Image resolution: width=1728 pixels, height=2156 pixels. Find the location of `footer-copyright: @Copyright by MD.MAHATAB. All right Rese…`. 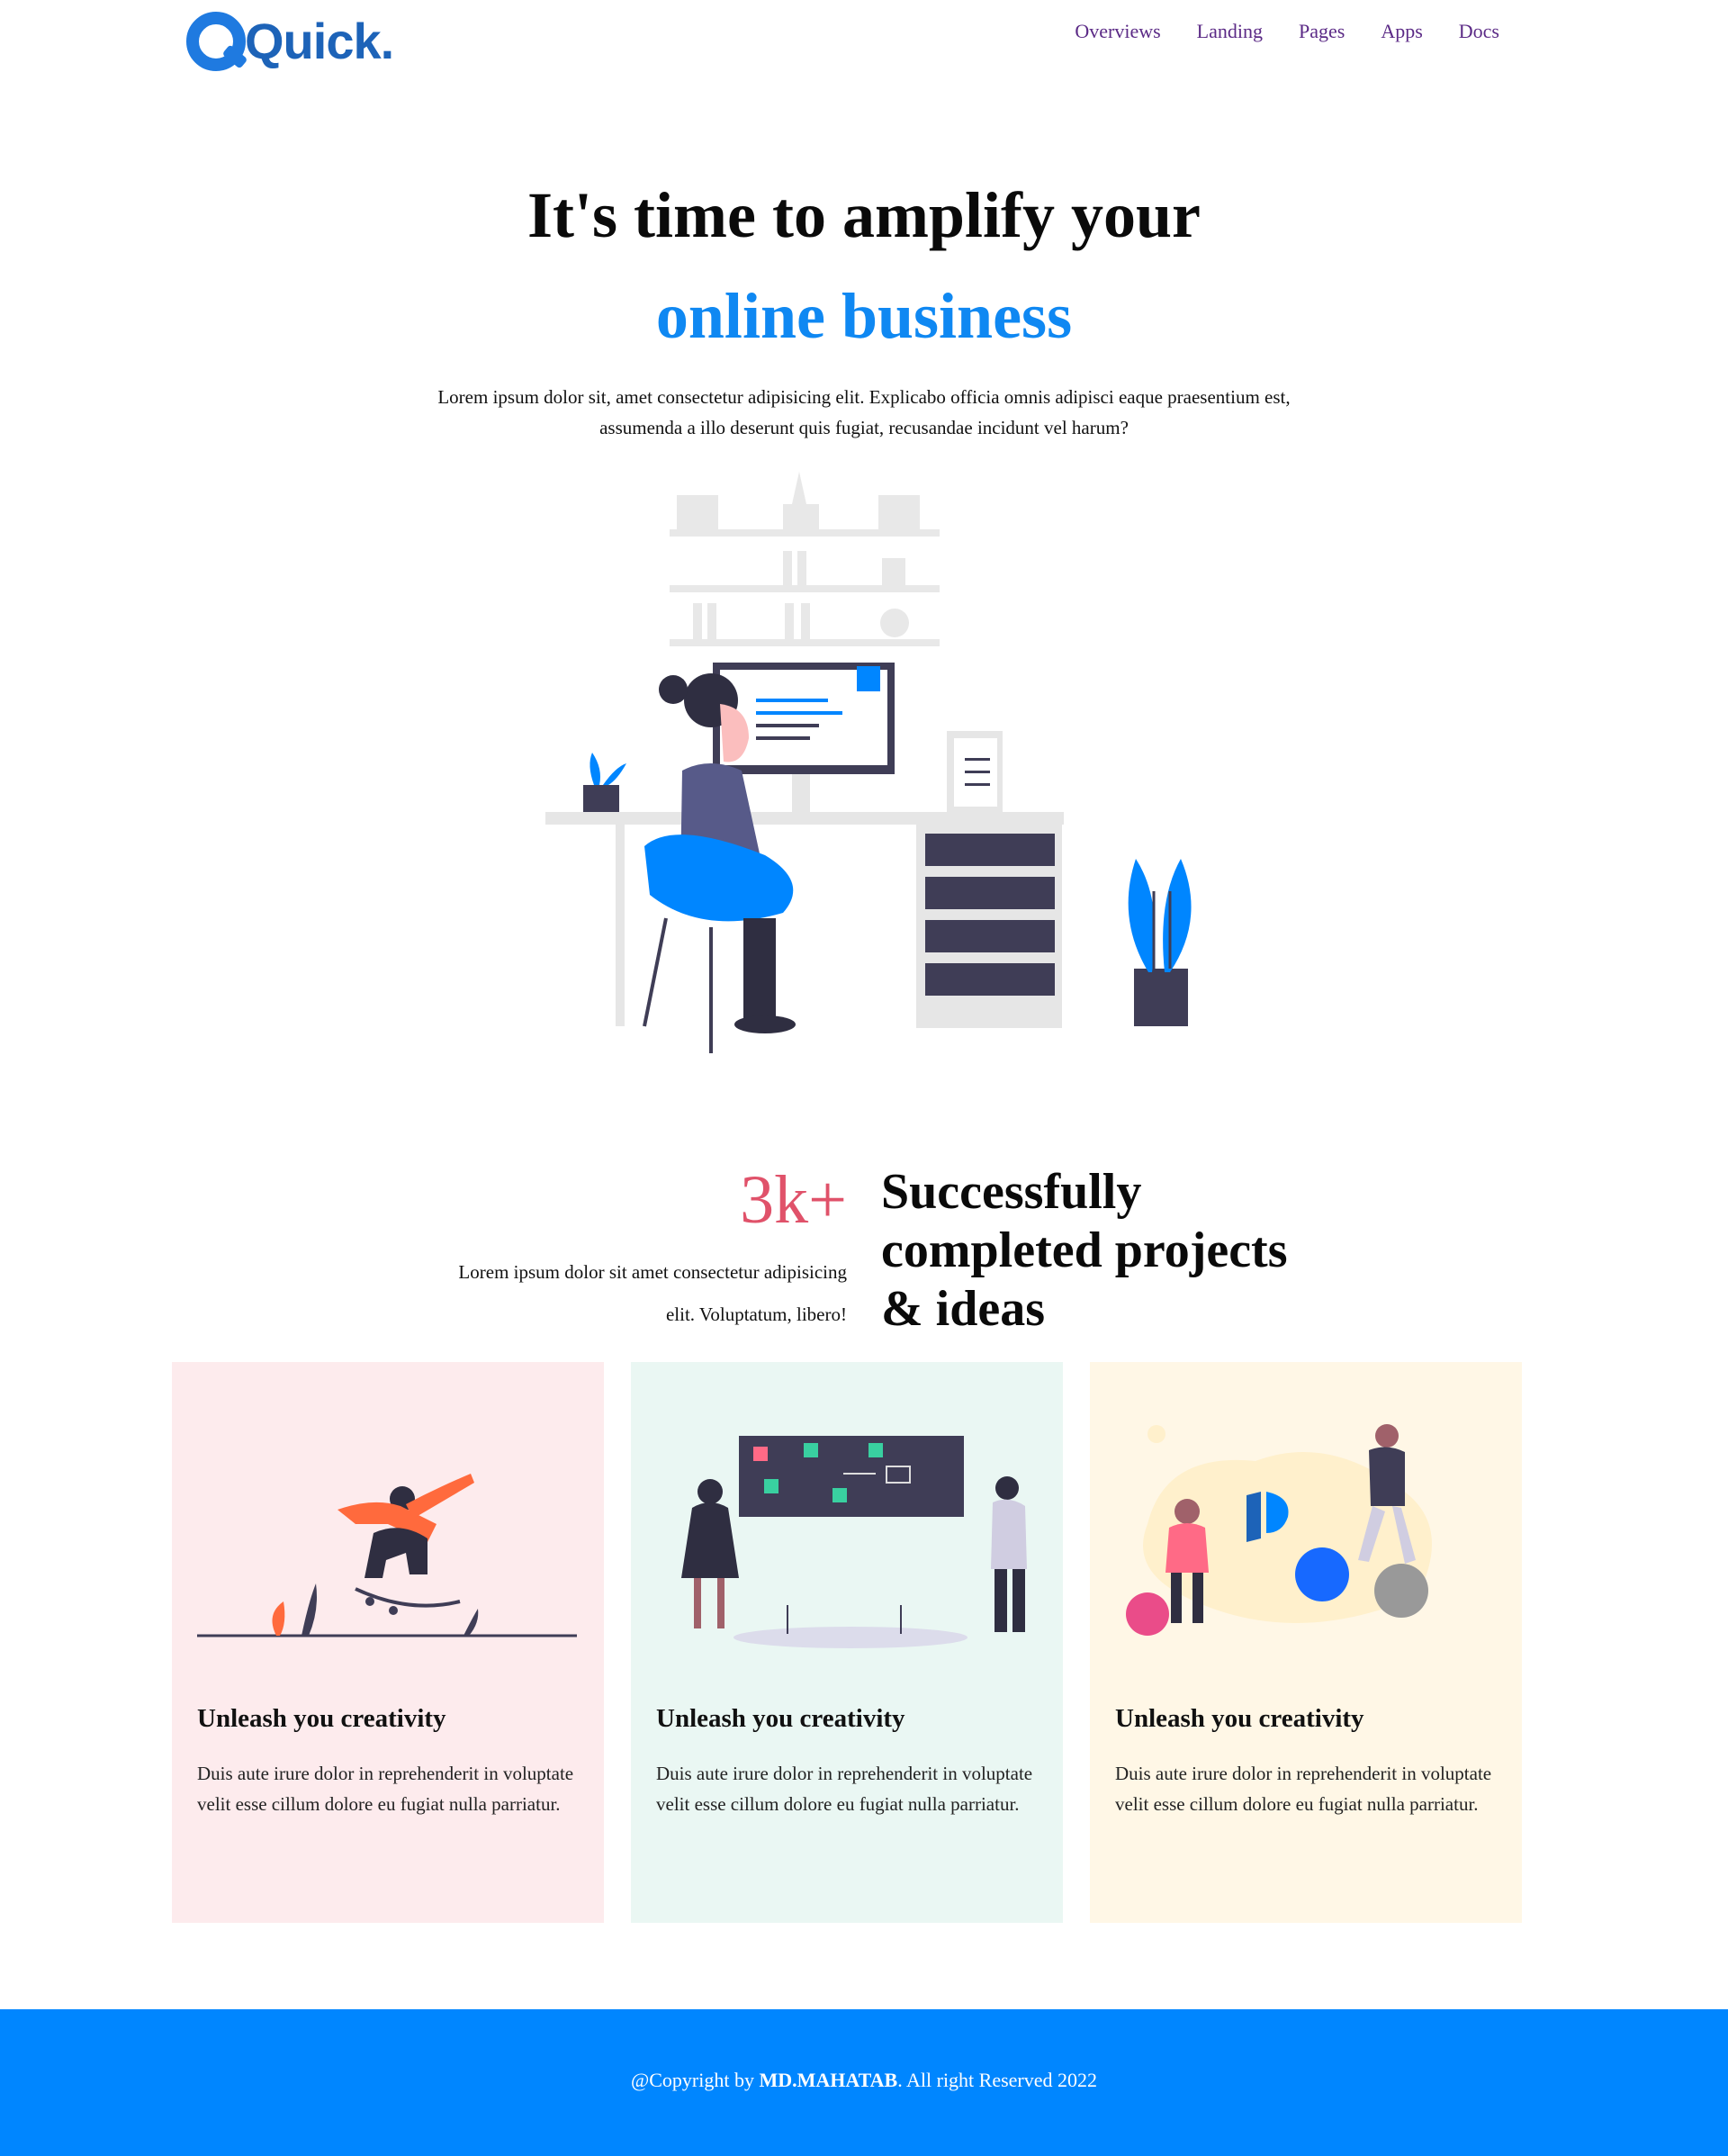

footer-copyright: @Copyright by MD.MAHATAB. All right Rese… is located at coordinates (864, 2080).